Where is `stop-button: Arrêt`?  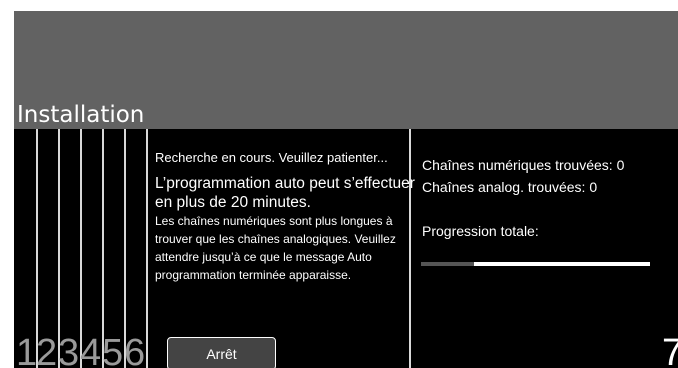
stop-button: Arrêt is located at coordinates (221, 352).